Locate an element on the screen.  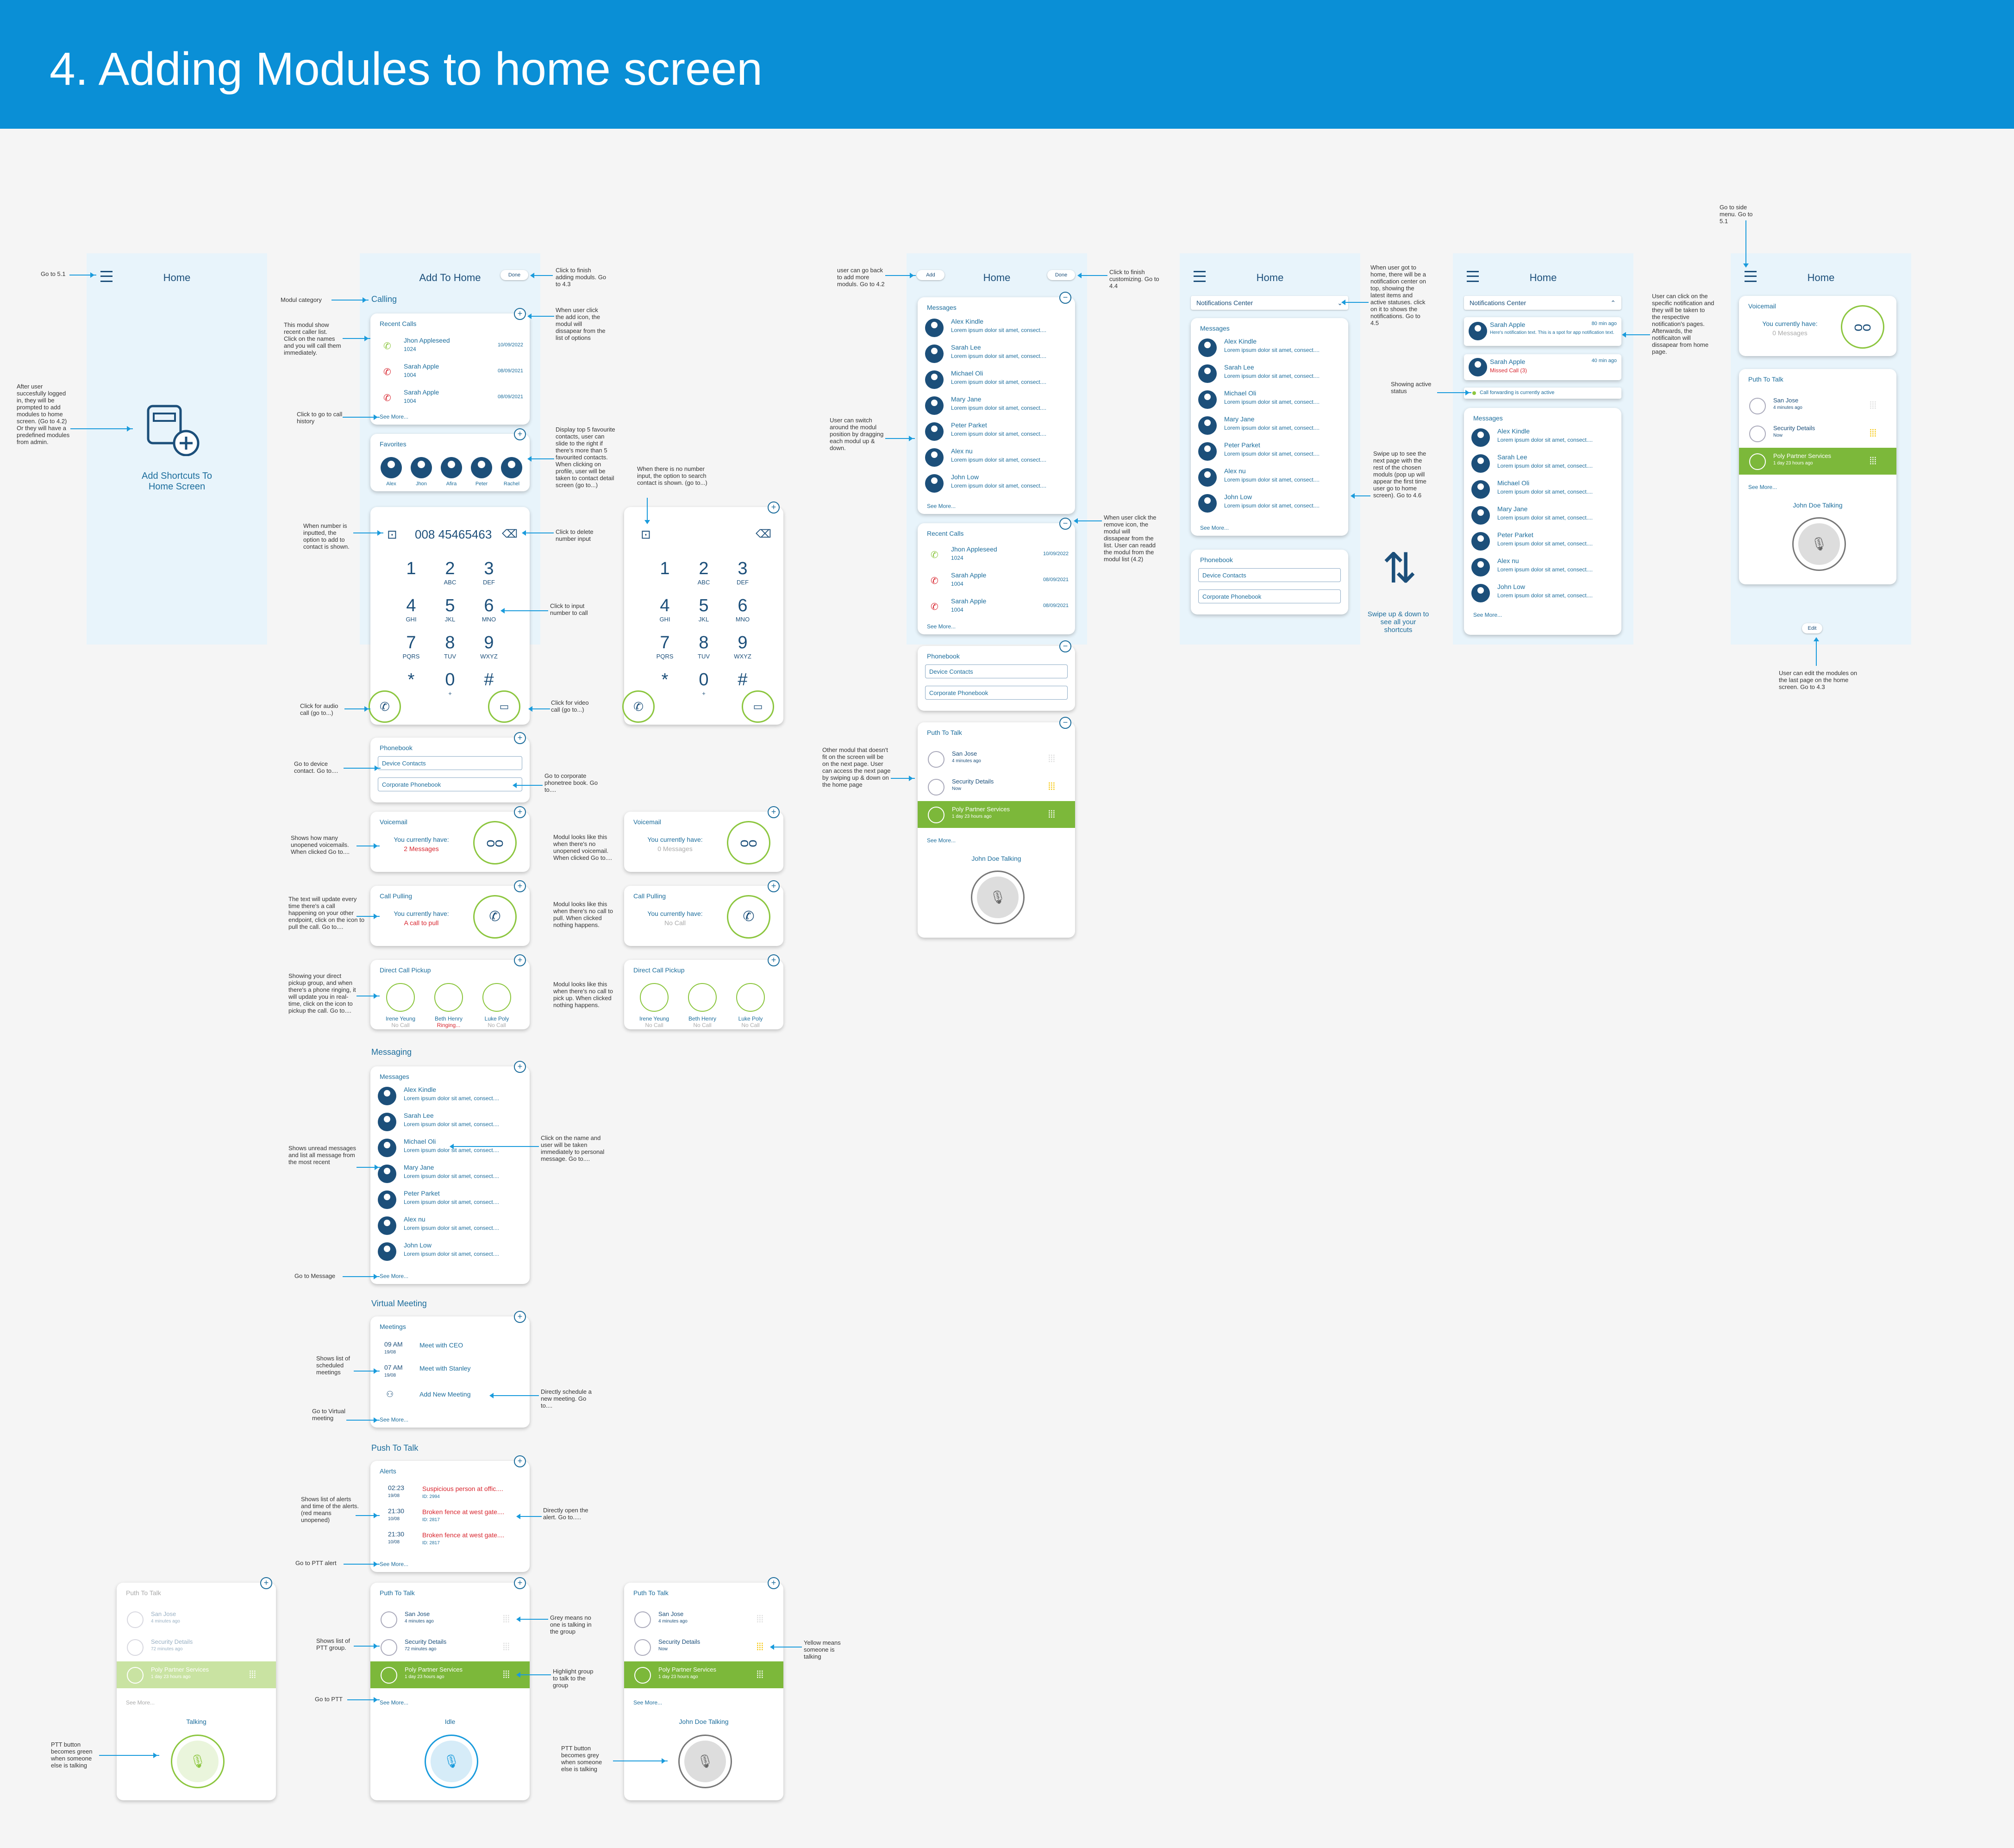
add-contact-icon: ⊡ is located at coordinates (392, 535).